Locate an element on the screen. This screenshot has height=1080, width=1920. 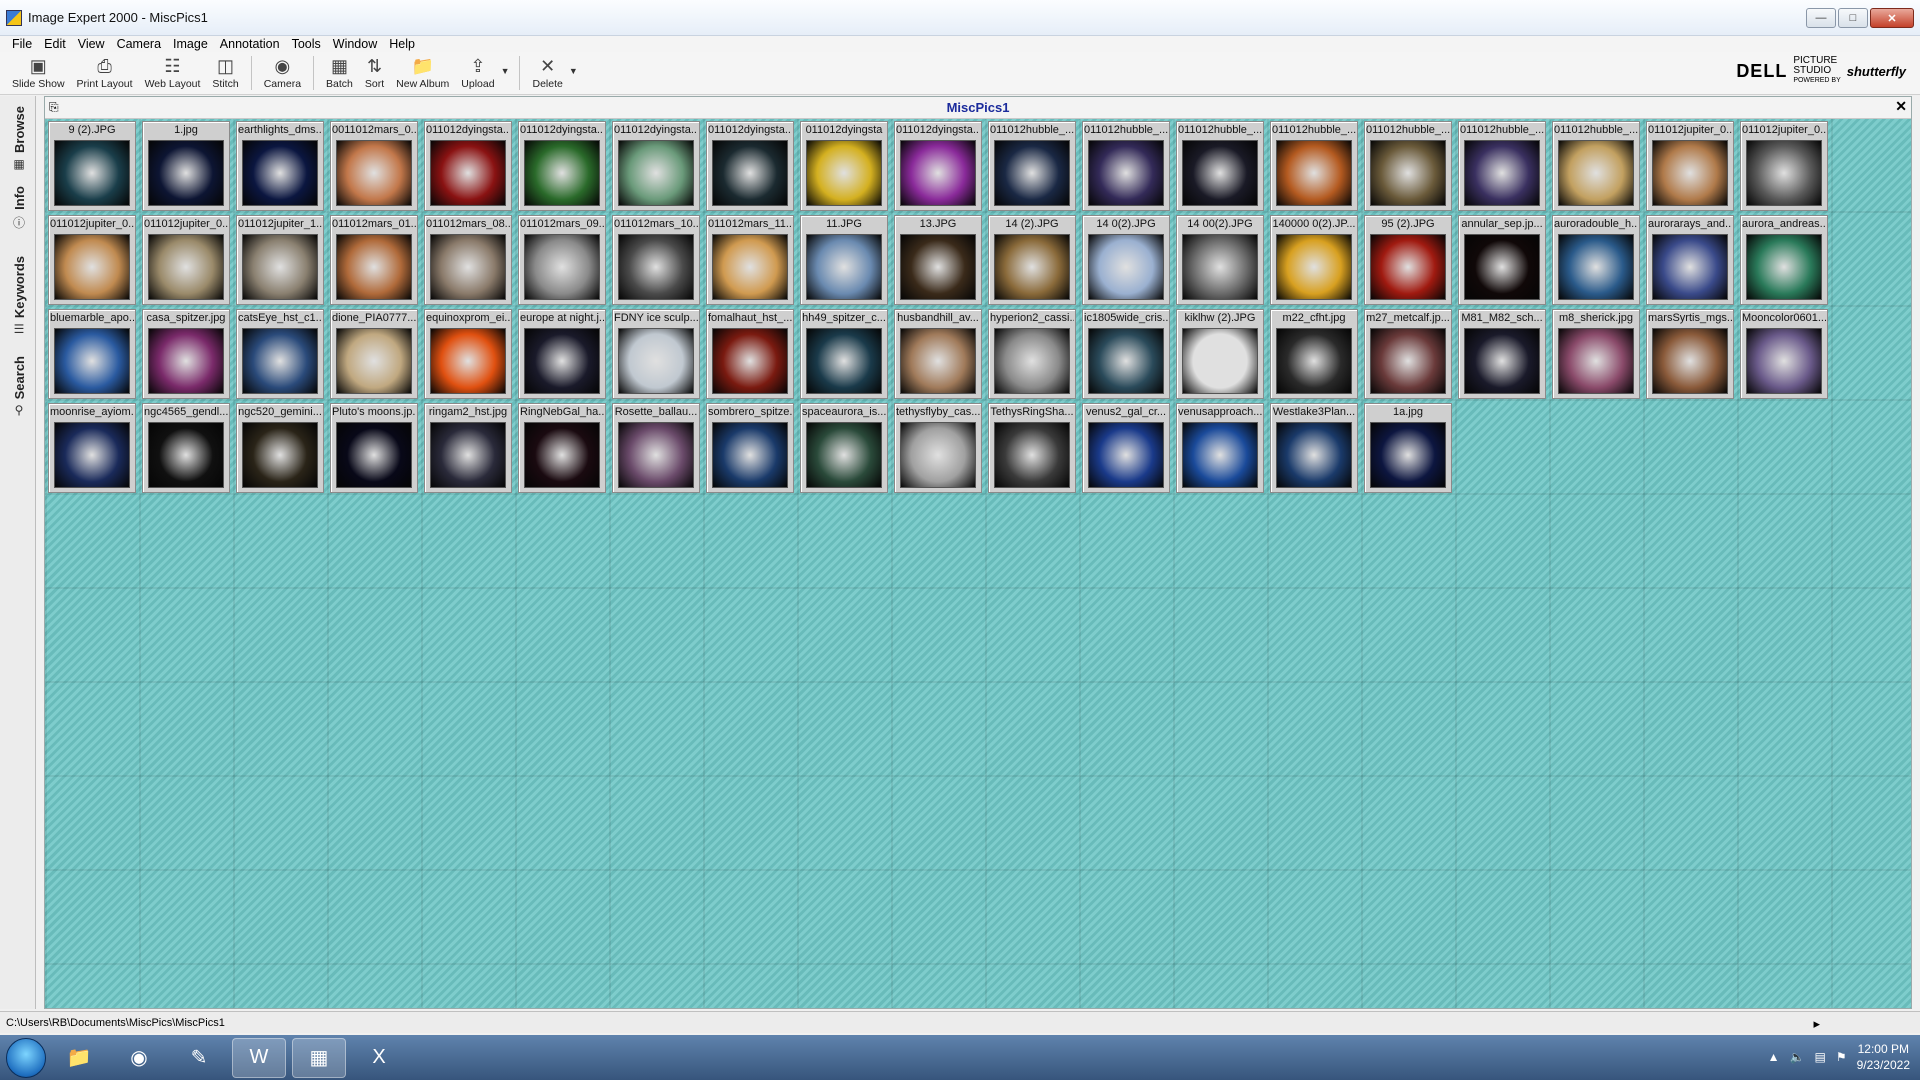
clock: 12:00 PM 9/23/2022 is located at coordinates (1883, 1057).